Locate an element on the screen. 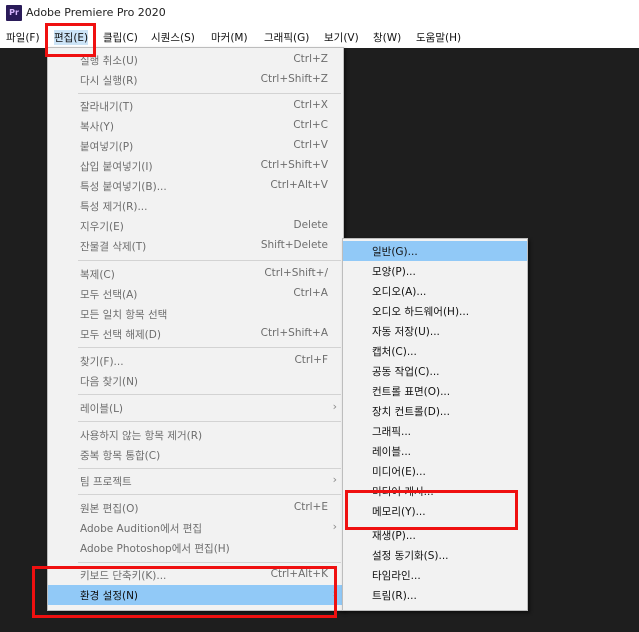  menu-item-select-all: 모두 선택(A) Ctrl+A is located at coordinates (195, 294).